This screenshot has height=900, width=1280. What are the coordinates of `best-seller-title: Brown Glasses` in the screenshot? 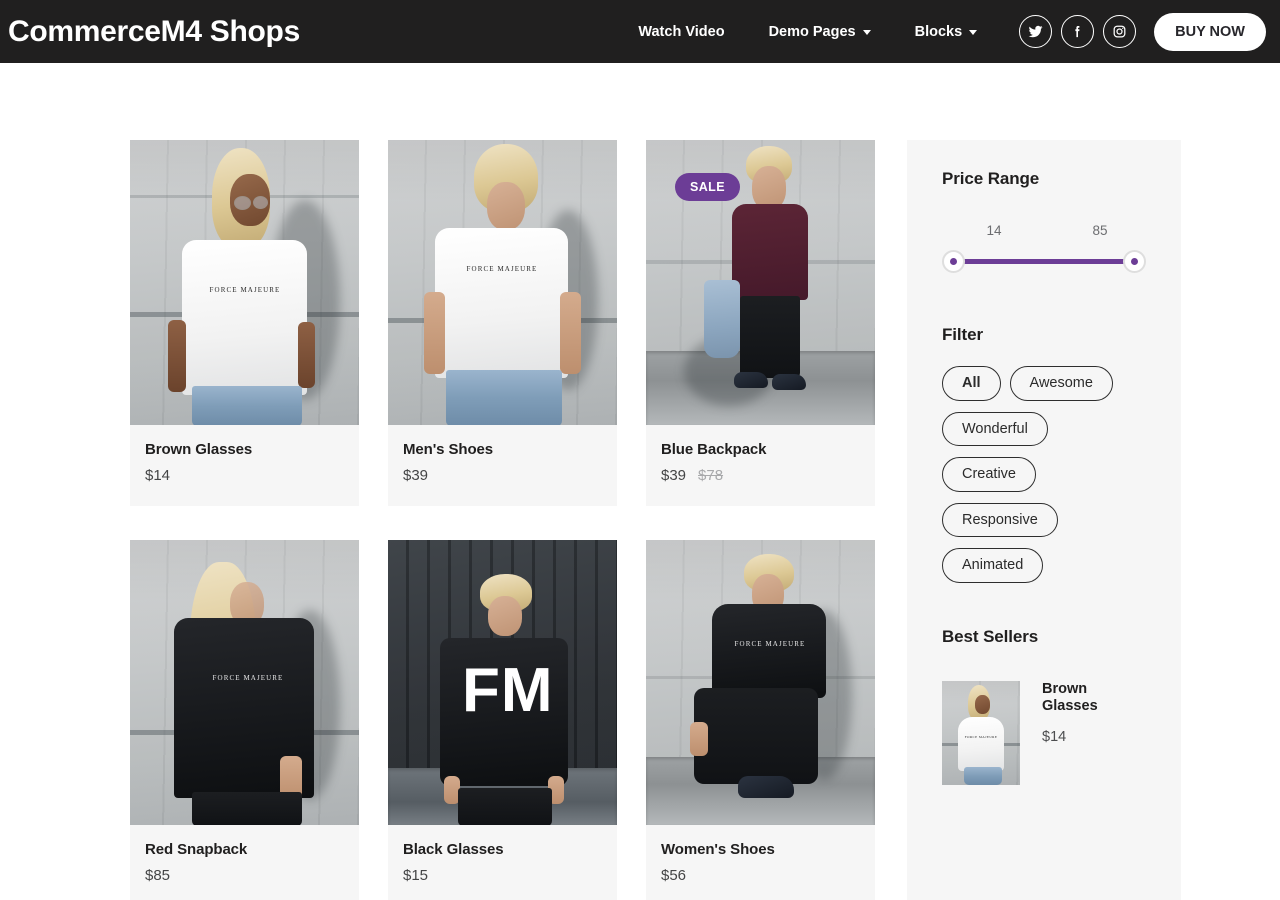 It's located at (1070, 697).